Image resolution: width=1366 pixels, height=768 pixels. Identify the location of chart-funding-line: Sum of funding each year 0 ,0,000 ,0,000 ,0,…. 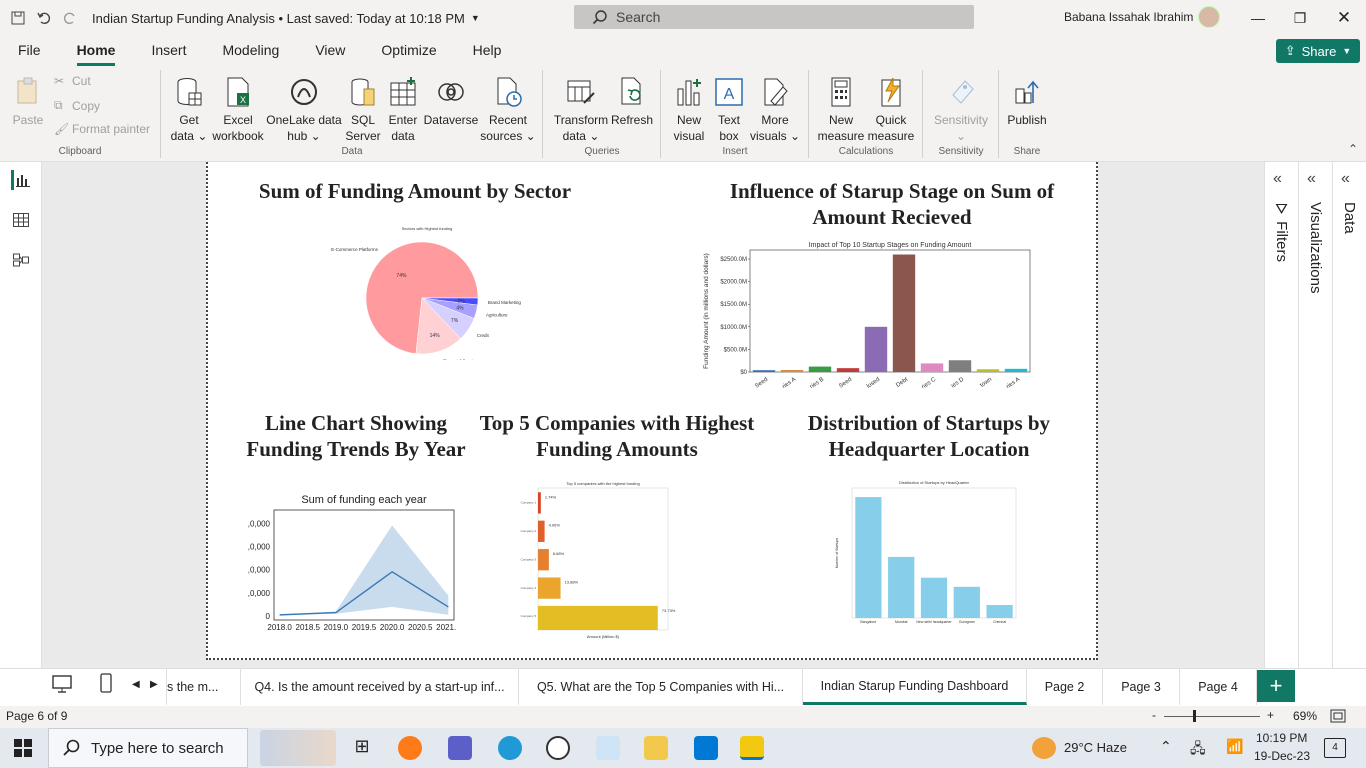
(343, 564).